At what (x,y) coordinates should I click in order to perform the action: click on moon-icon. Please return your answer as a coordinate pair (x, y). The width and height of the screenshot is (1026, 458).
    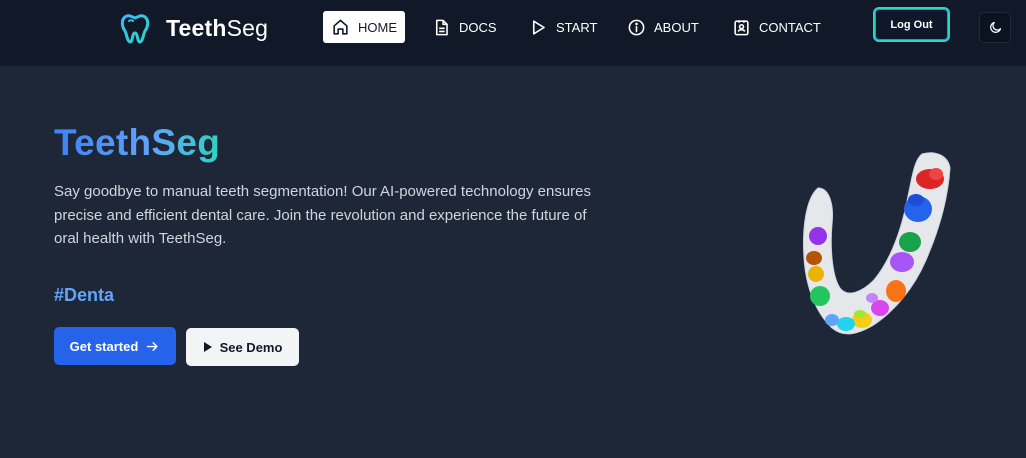
    Looking at the image, I should click on (995, 27).